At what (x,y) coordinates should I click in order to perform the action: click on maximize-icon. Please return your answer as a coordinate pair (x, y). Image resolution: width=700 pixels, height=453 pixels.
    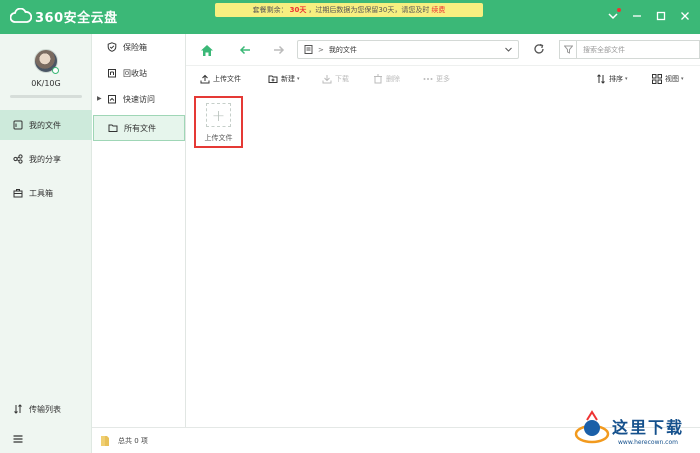
    Looking at the image, I should click on (661, 16).